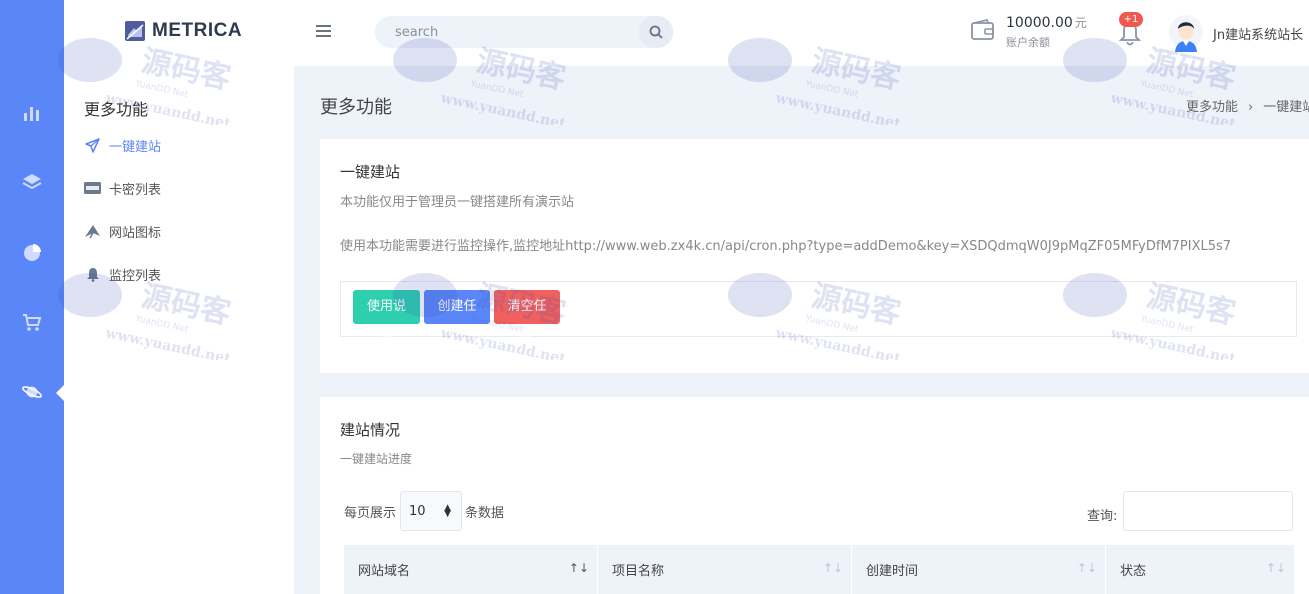 The height and width of the screenshot is (594, 1309). What do you see at coordinates (1102, 516) in the screenshot?
I see `query-label: 查询:` at bounding box center [1102, 516].